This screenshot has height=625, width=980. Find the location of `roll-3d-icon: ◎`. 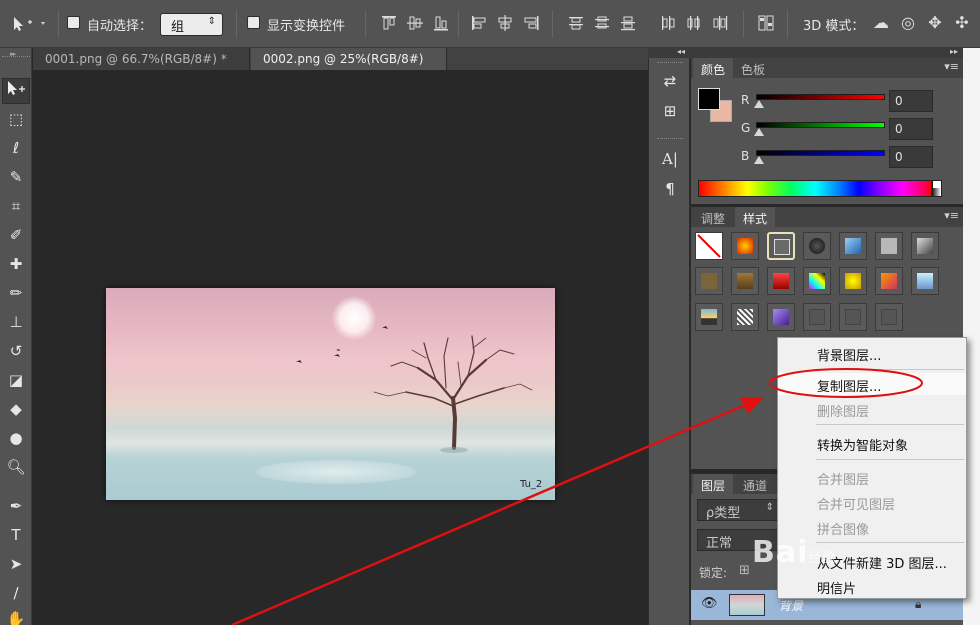

roll-3d-icon: ◎ is located at coordinates (908, 24).